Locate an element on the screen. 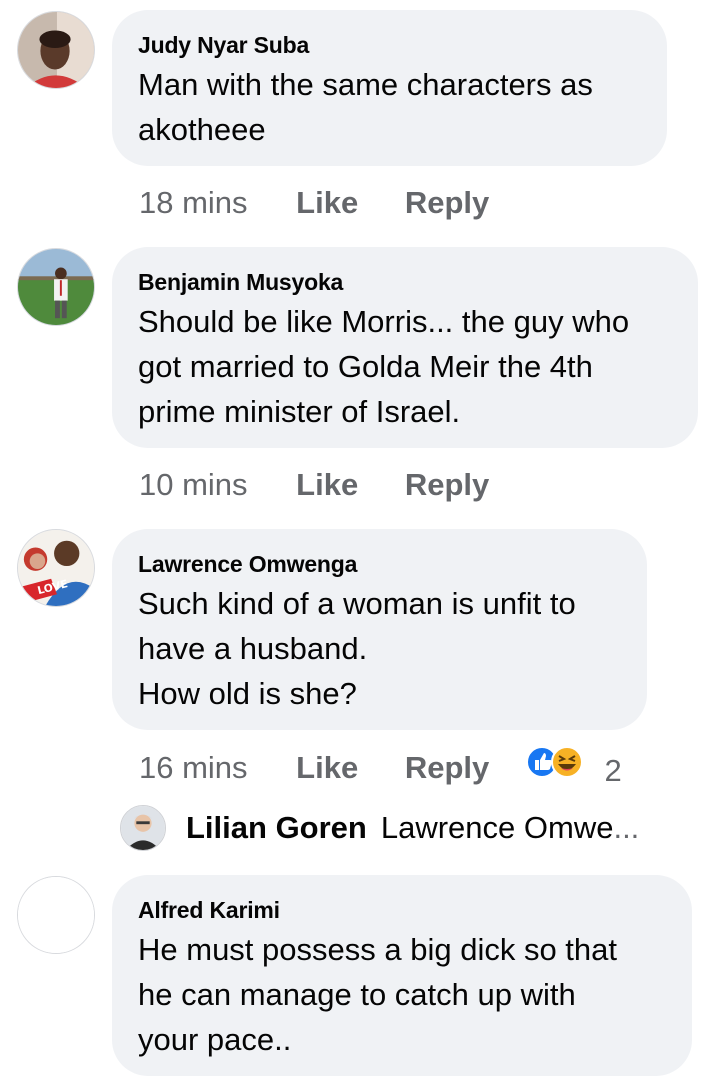 Image resolution: width=720 pixels, height=1083 pixels. reaction-icons is located at coordinates (554, 762).